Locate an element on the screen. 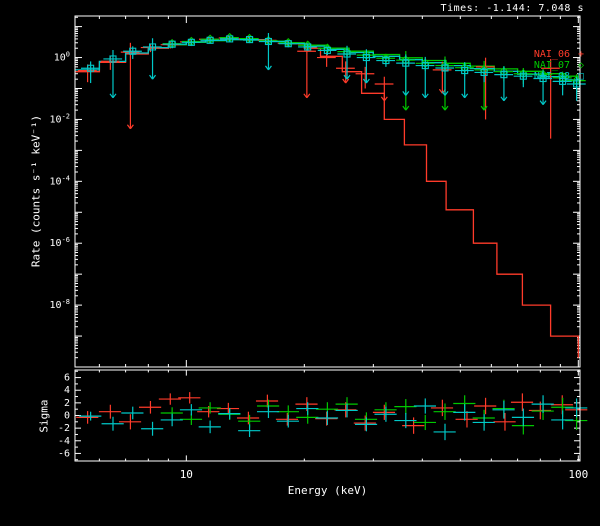 The height and width of the screenshot is (526, 600). y-axis-label: Rate (counts s⁻¹ keV⁻¹) is located at coordinates (36, 191).